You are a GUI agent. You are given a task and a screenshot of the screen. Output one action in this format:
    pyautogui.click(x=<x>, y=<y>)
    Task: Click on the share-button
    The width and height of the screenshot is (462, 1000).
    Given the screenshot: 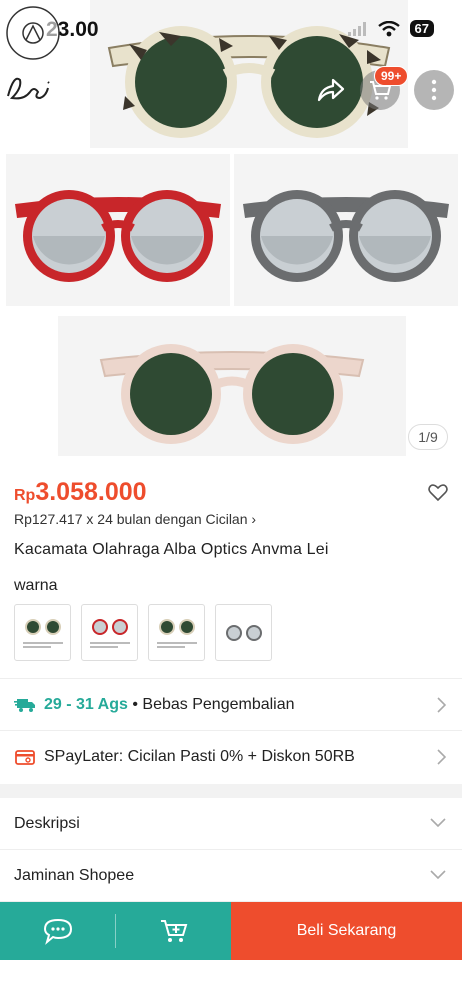 What is the action you would take?
    pyautogui.click(x=330, y=90)
    